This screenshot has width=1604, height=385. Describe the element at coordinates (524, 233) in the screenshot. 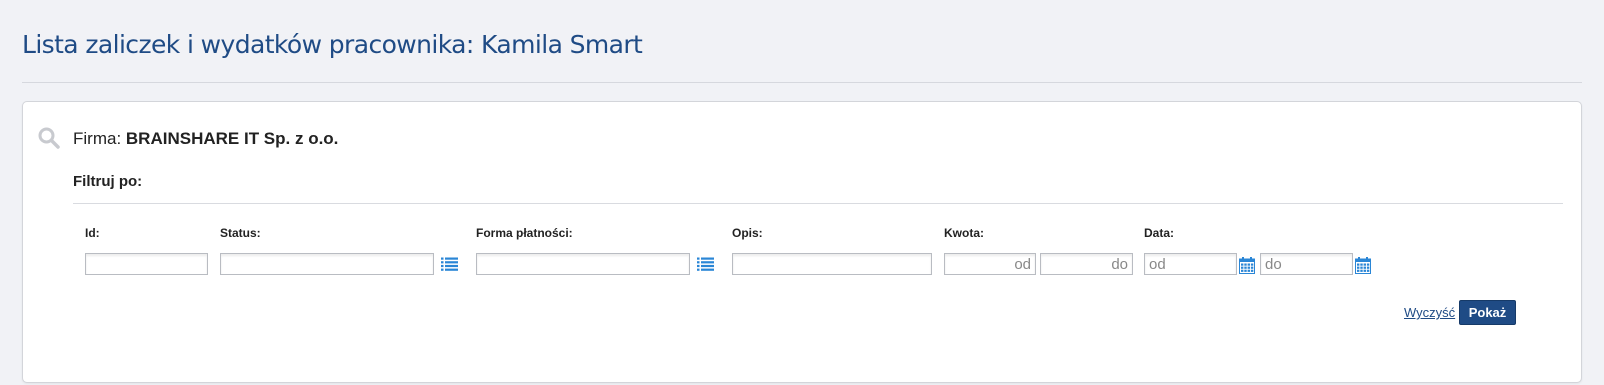

I see `payment-form-label: Forma płatności:` at that location.